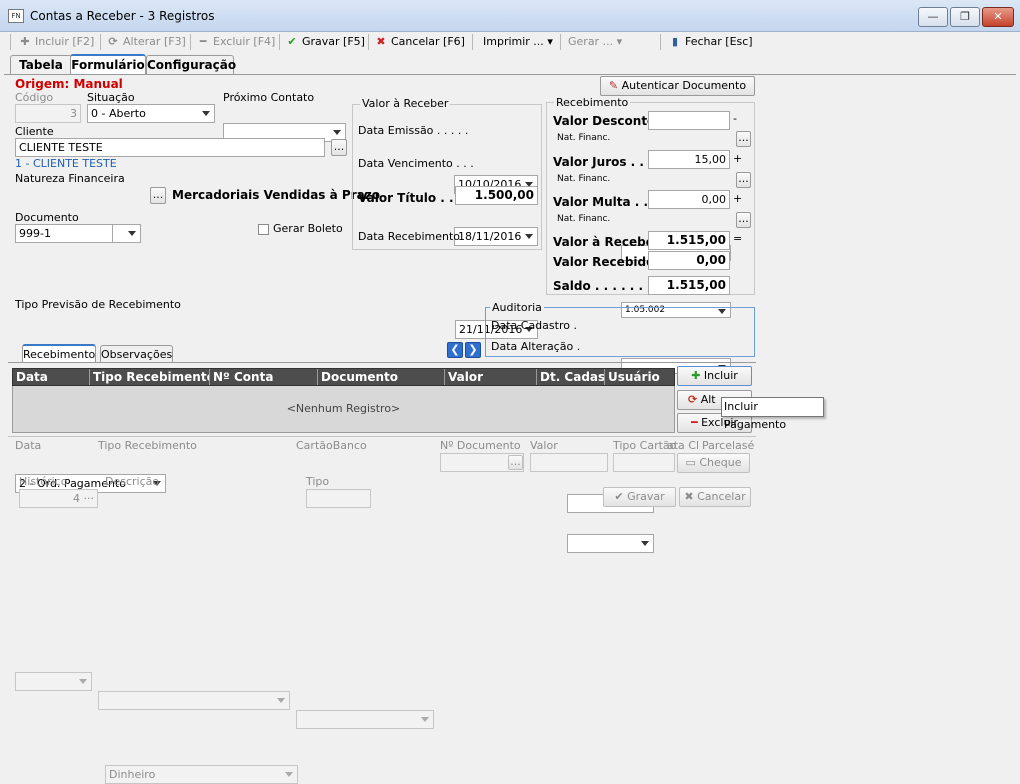 The height and width of the screenshot is (784, 1020). What do you see at coordinates (735, 118) in the screenshot?
I see `desconto-sign: -` at bounding box center [735, 118].